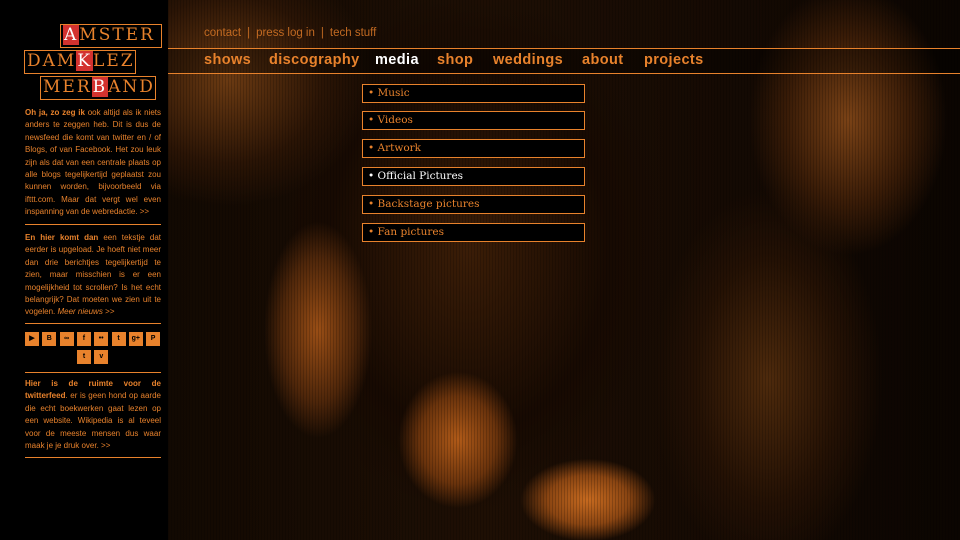 This screenshot has height=540, width=960. I want to click on news-heading: En hier komt dan, so click(62, 237).